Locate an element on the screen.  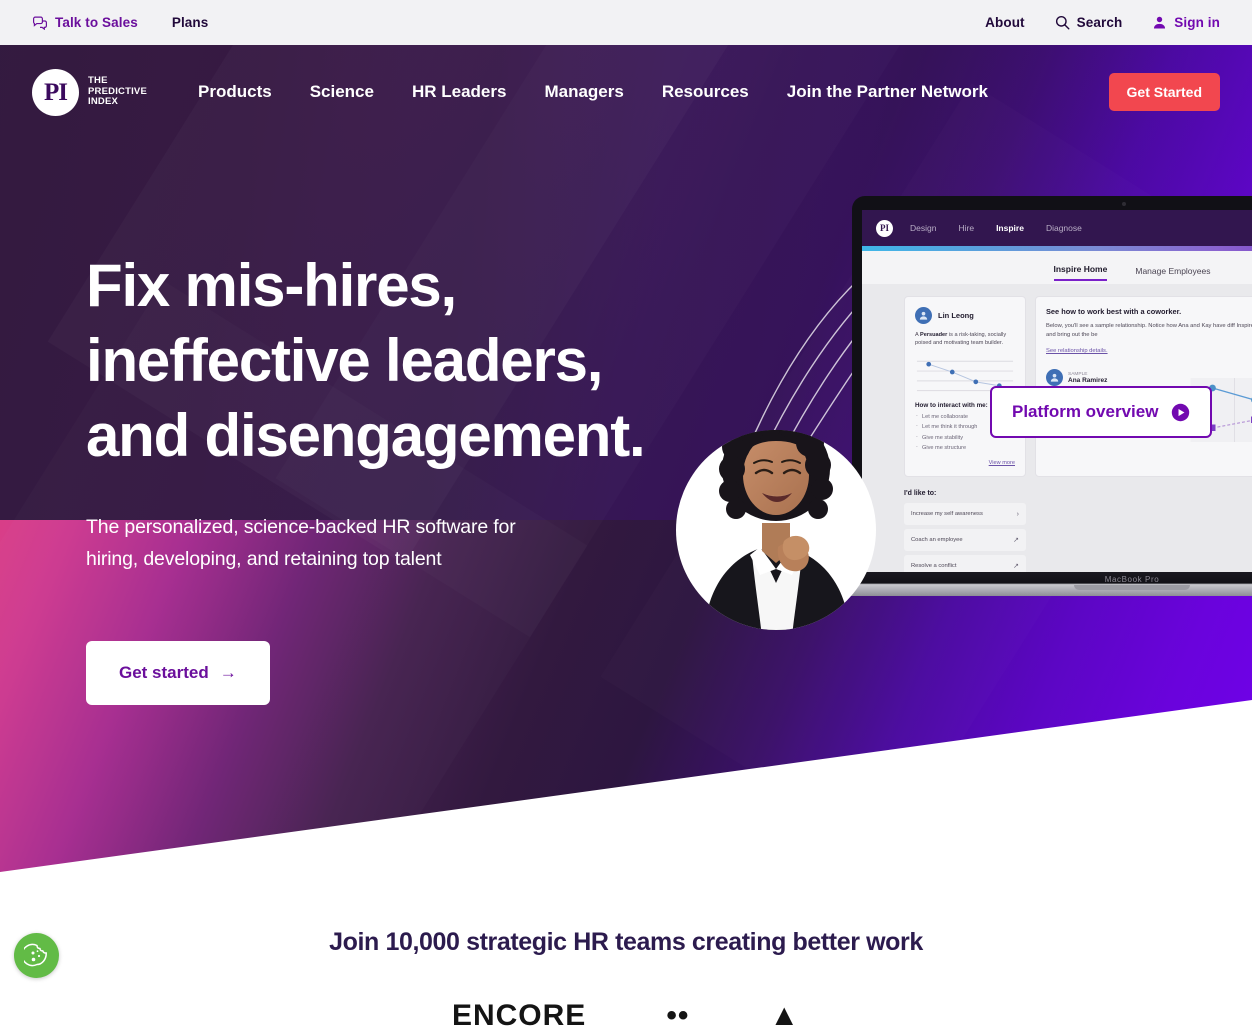
customer-logo: •• is located at coordinates (677, 1016).